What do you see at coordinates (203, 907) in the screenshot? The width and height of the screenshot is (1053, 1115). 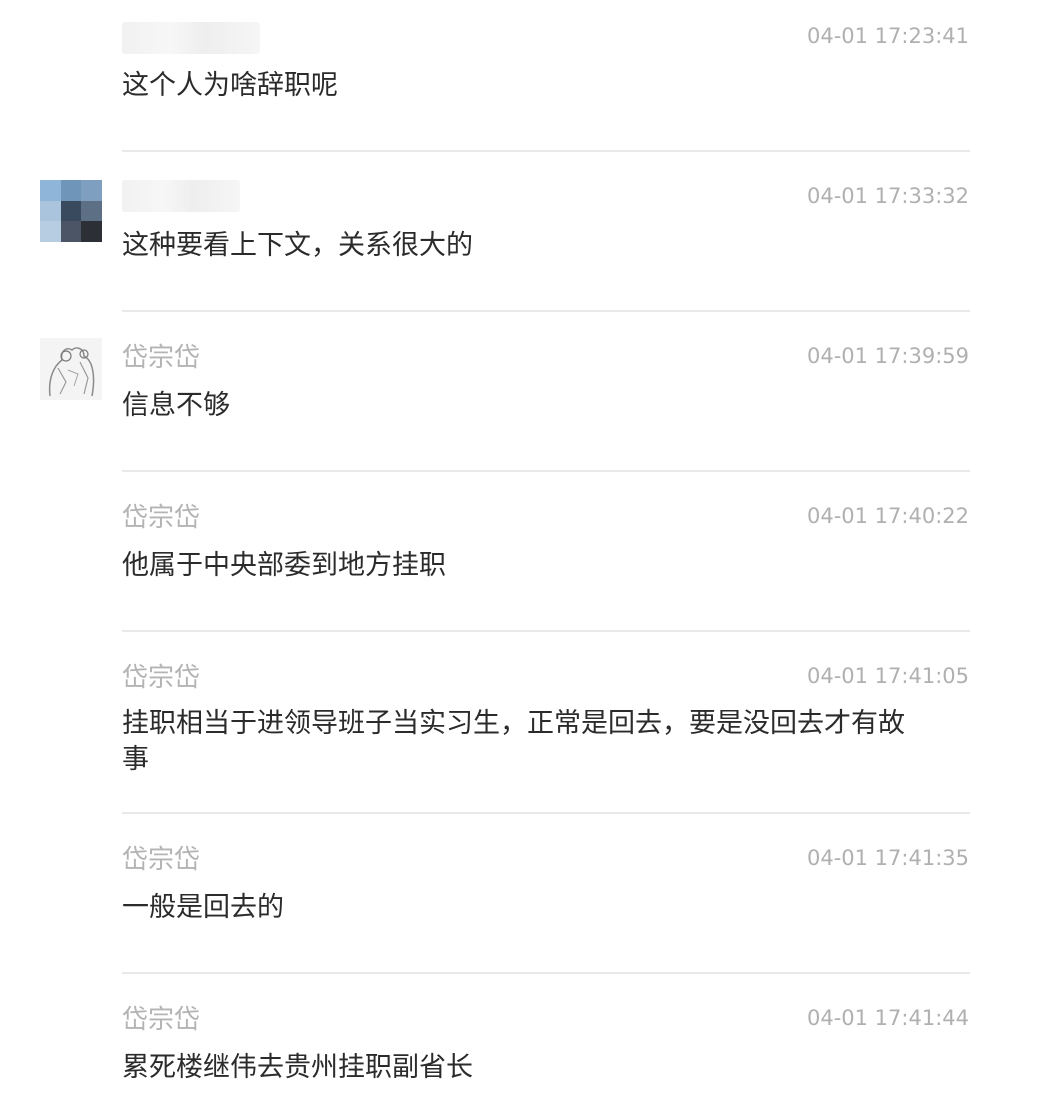 I see `comment-text: 一般是回去的` at bounding box center [203, 907].